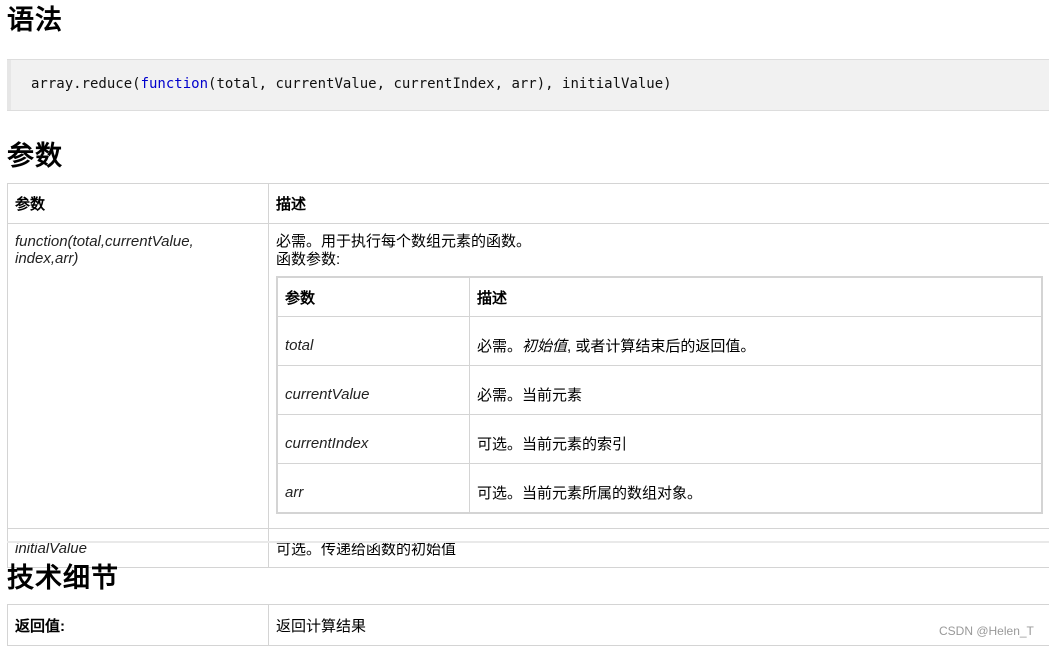 This screenshot has height=646, width=1049. What do you see at coordinates (986, 631) in the screenshot?
I see `watermark: CSDN @Helen_T` at bounding box center [986, 631].